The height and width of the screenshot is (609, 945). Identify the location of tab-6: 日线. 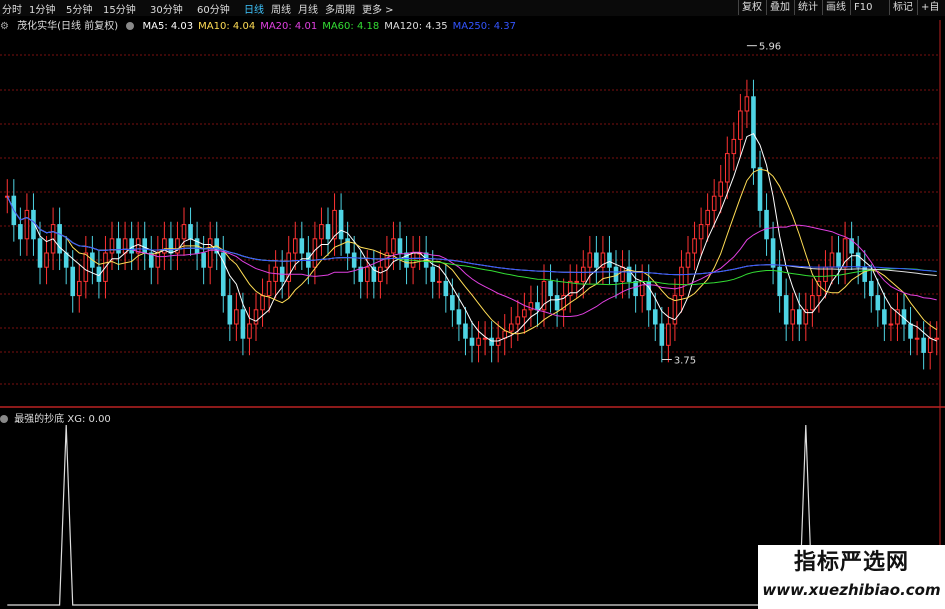
(254, 8).